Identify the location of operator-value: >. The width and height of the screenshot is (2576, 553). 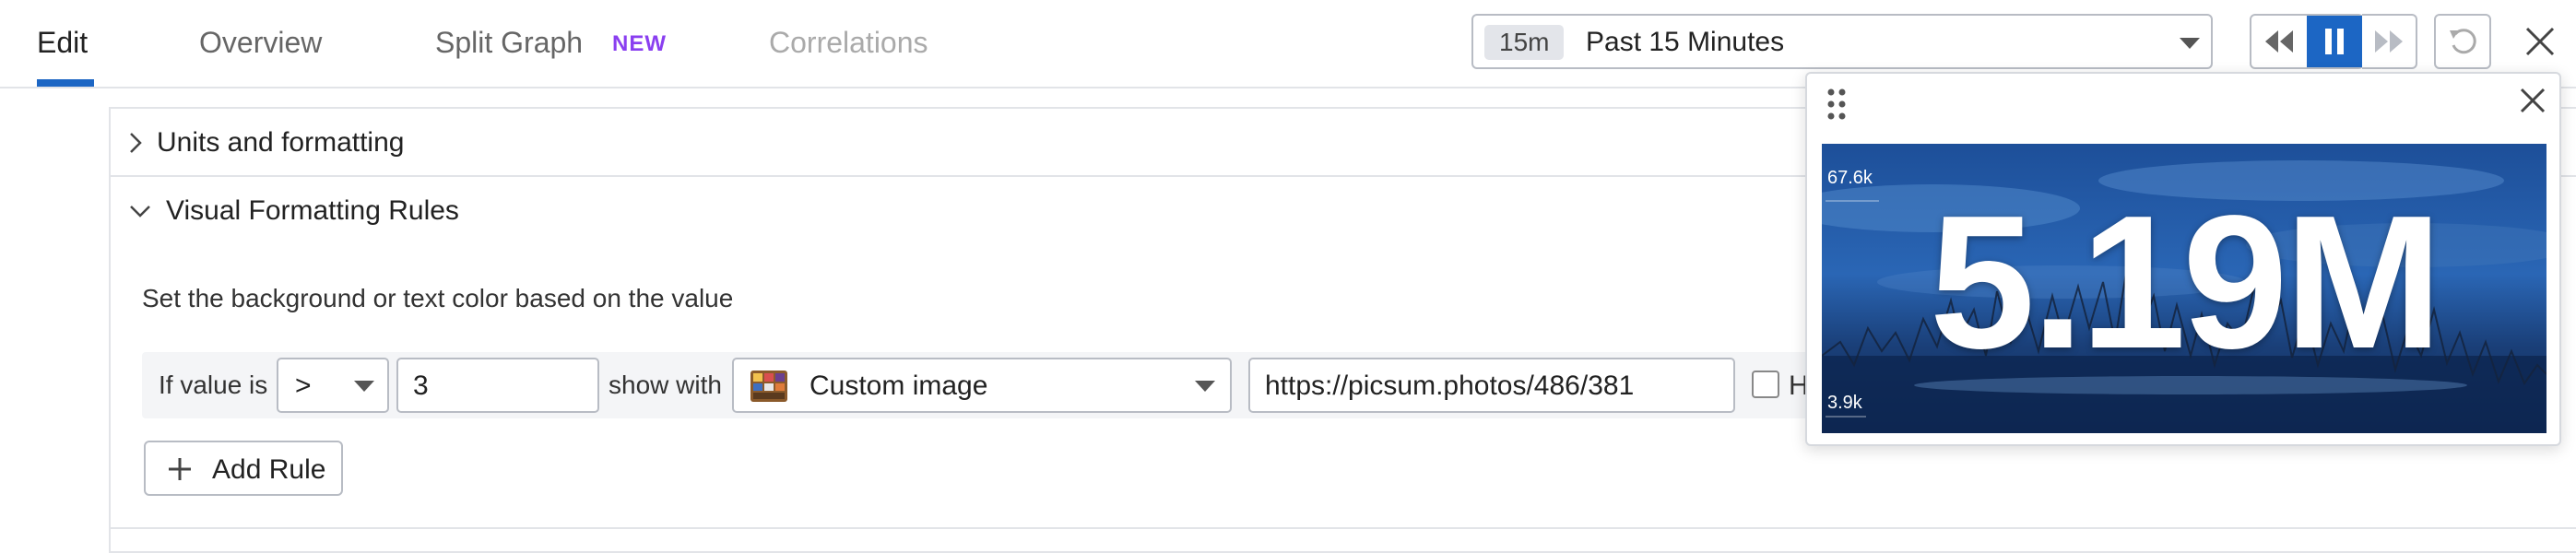
(303, 386).